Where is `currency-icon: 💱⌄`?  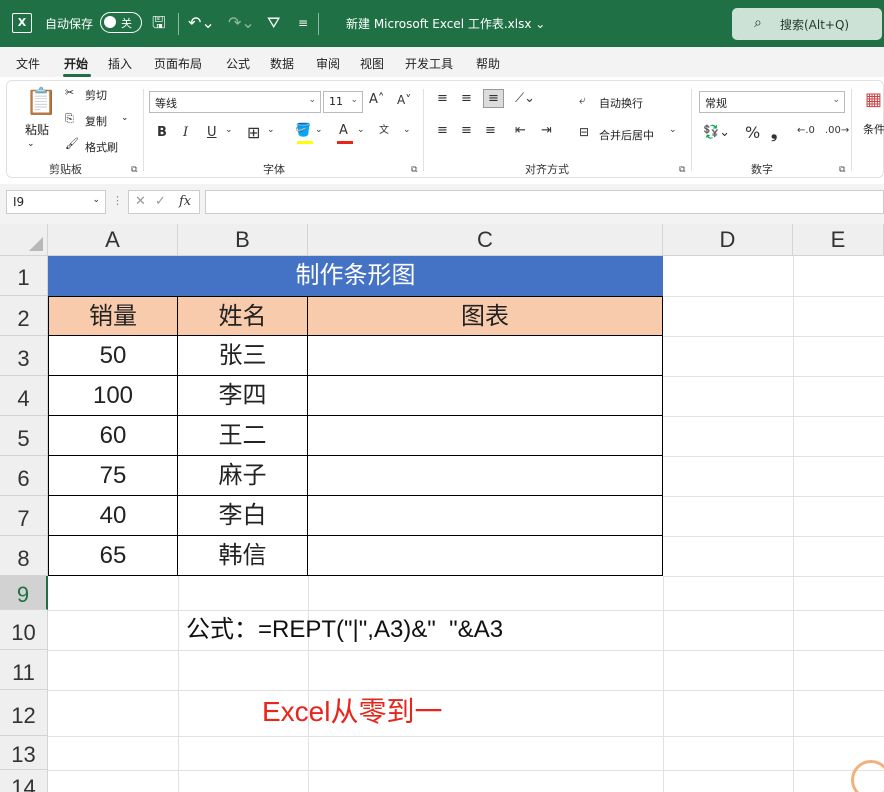 currency-icon: 💱⌄ is located at coordinates (716, 132).